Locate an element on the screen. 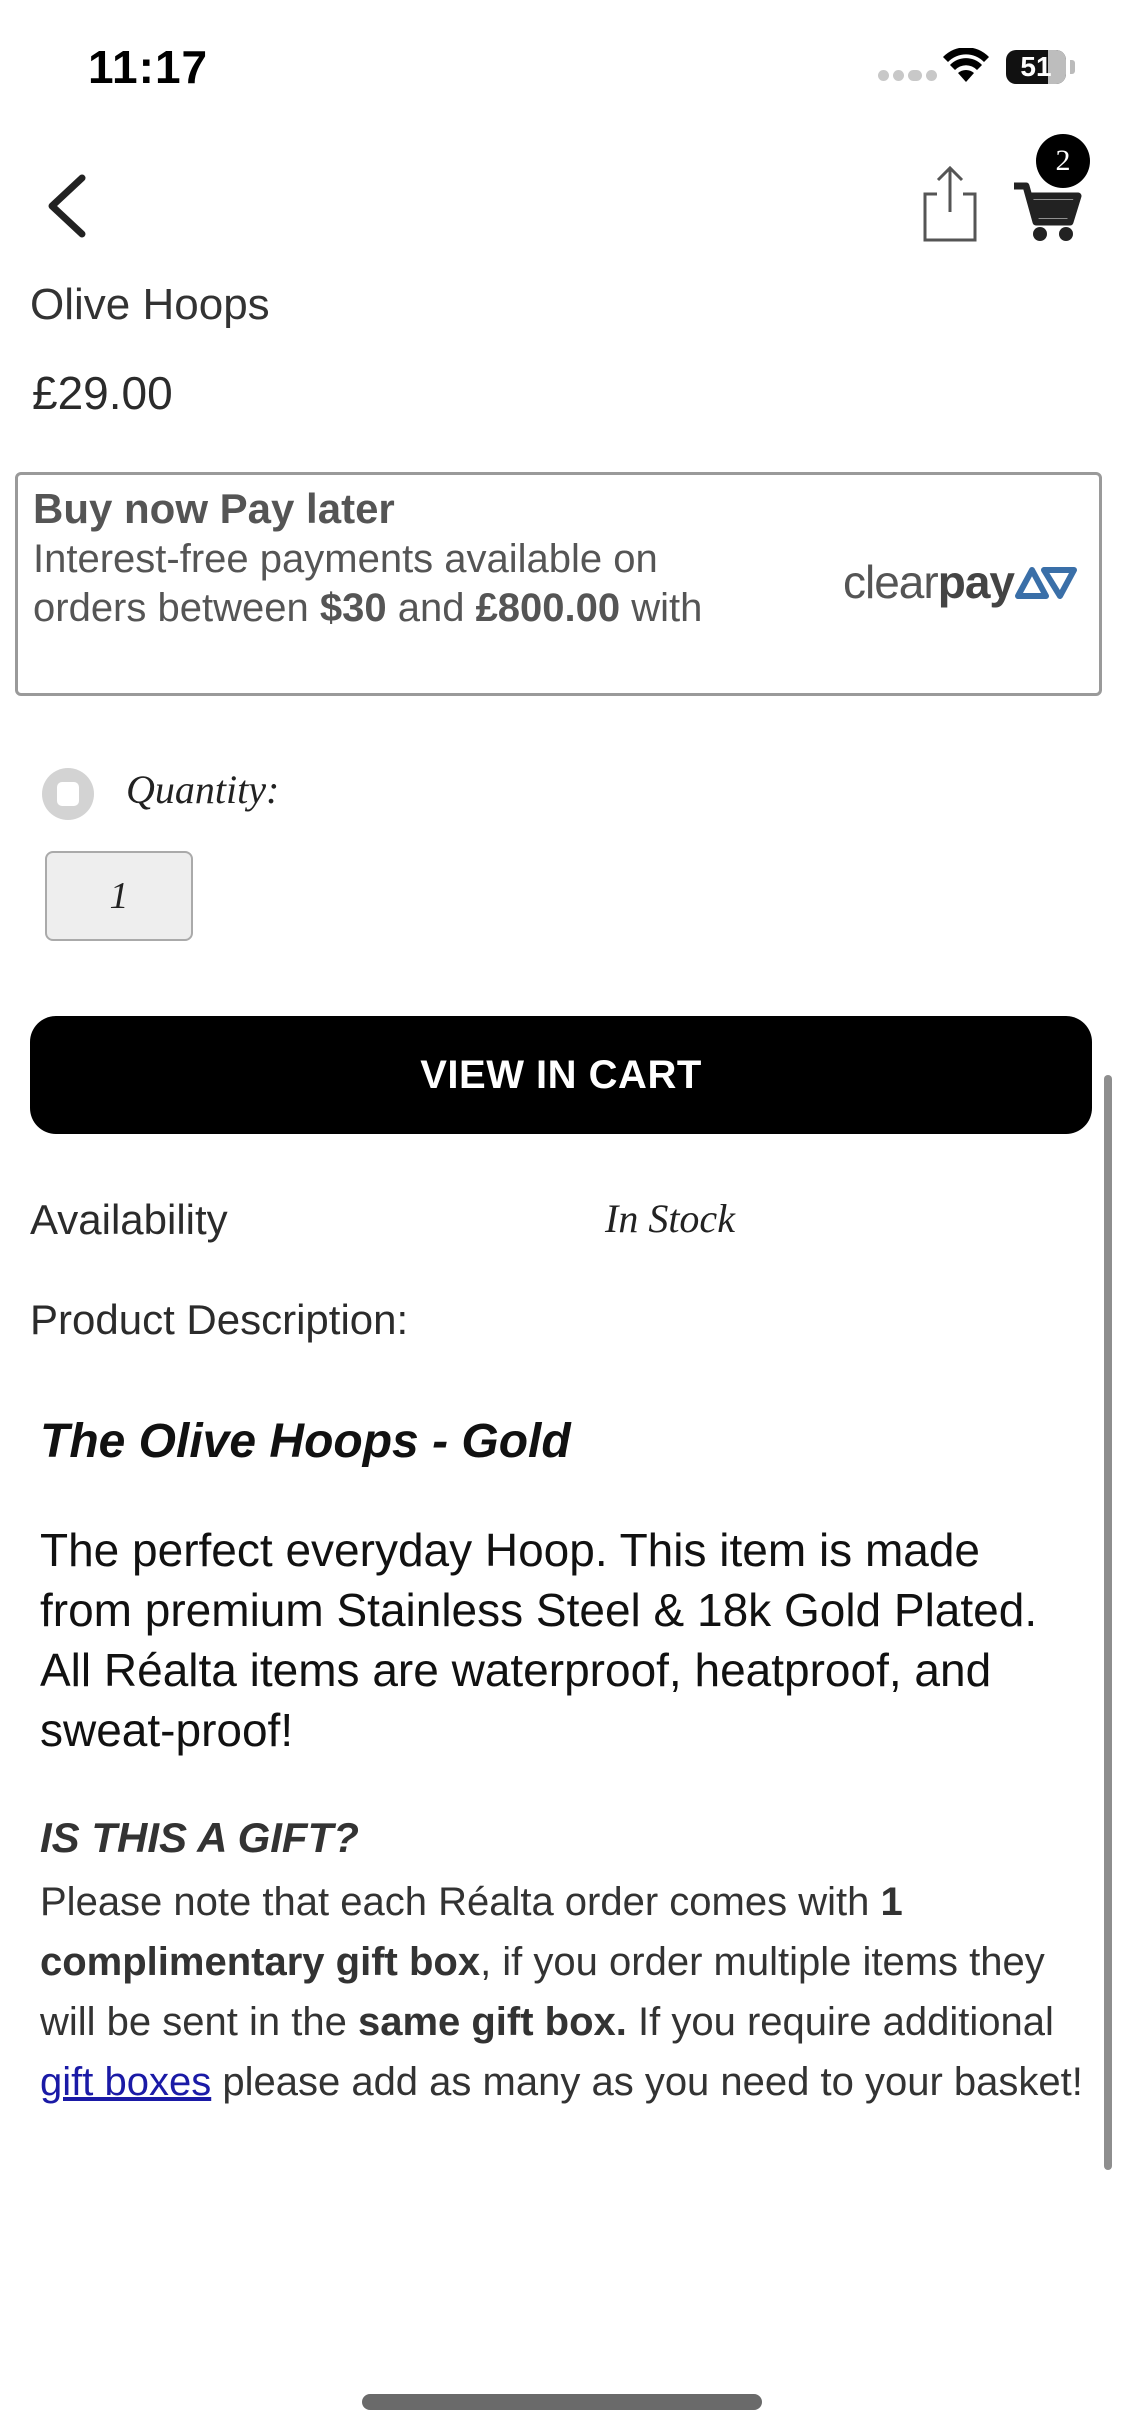  clearpay-logo: clearpay is located at coordinates (960, 582).